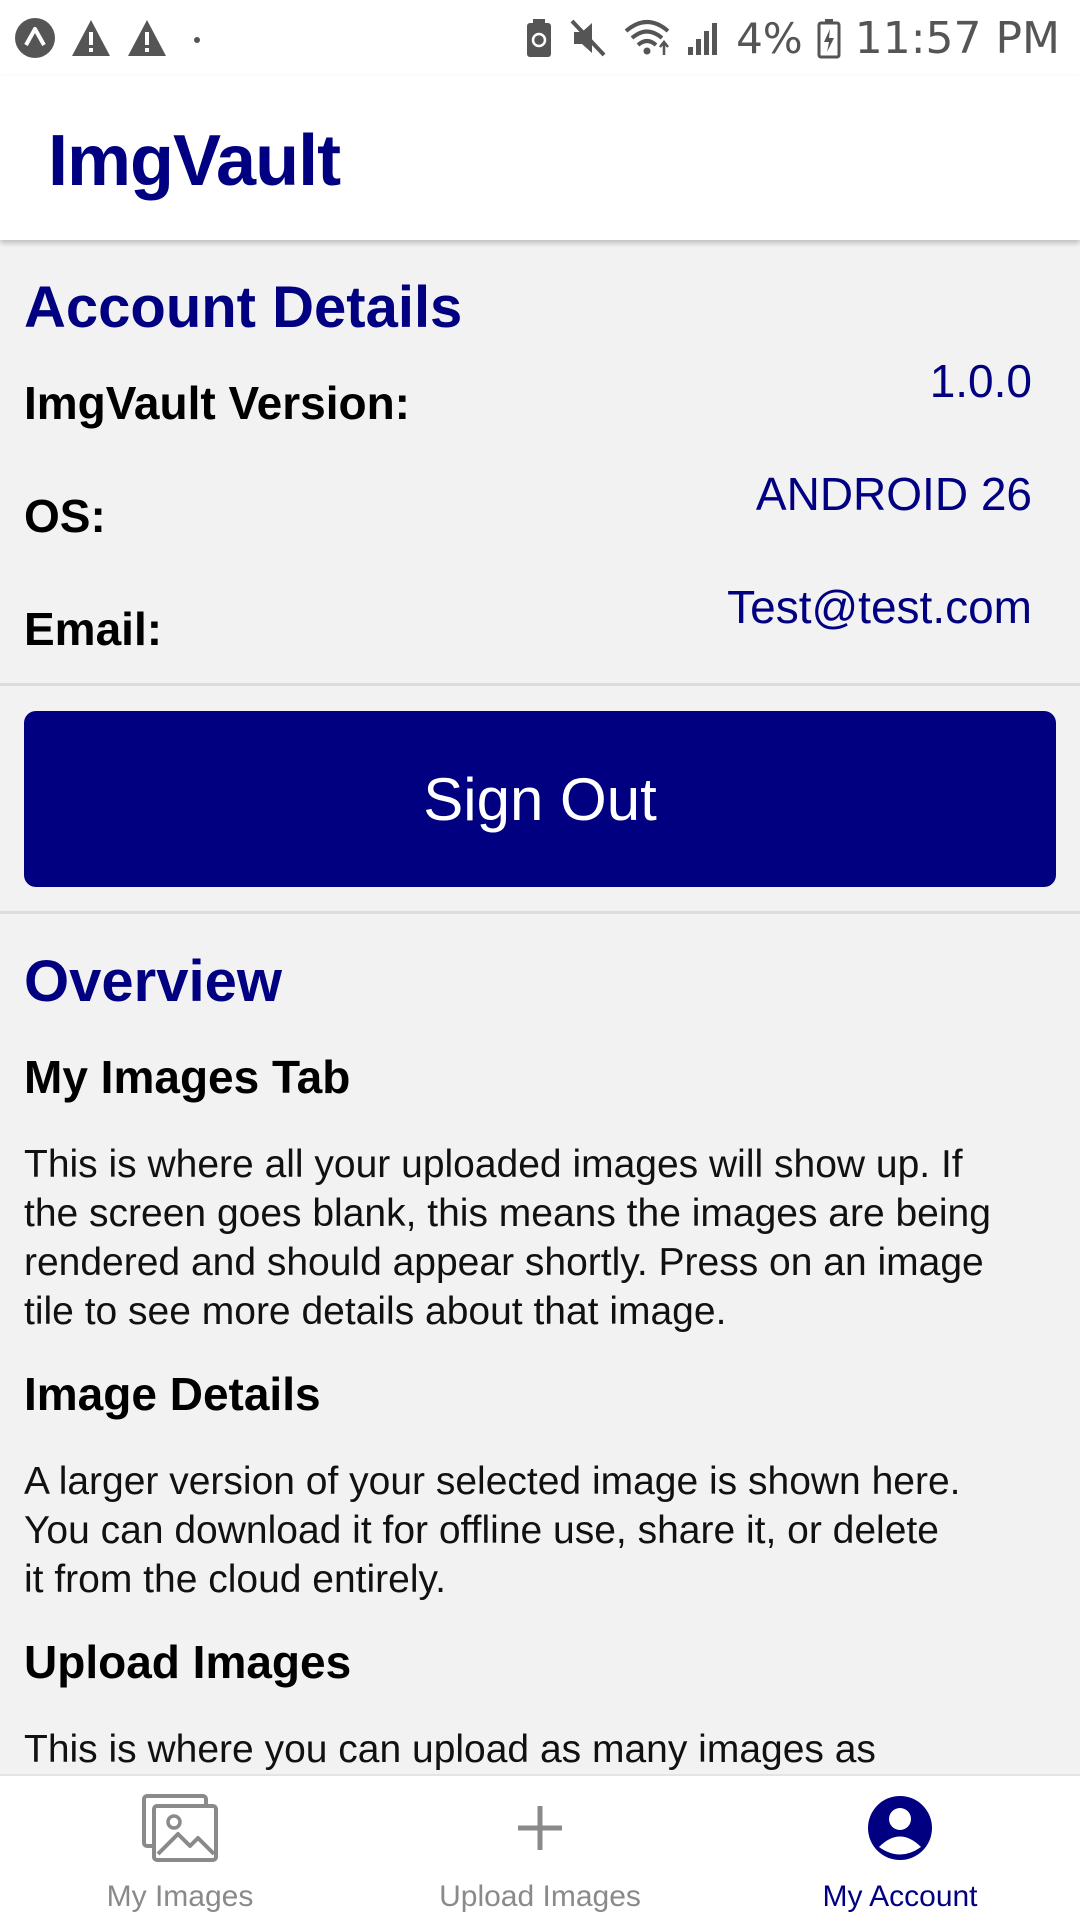 The width and height of the screenshot is (1080, 1920). I want to click on app-title: ImgVault, so click(194, 161).